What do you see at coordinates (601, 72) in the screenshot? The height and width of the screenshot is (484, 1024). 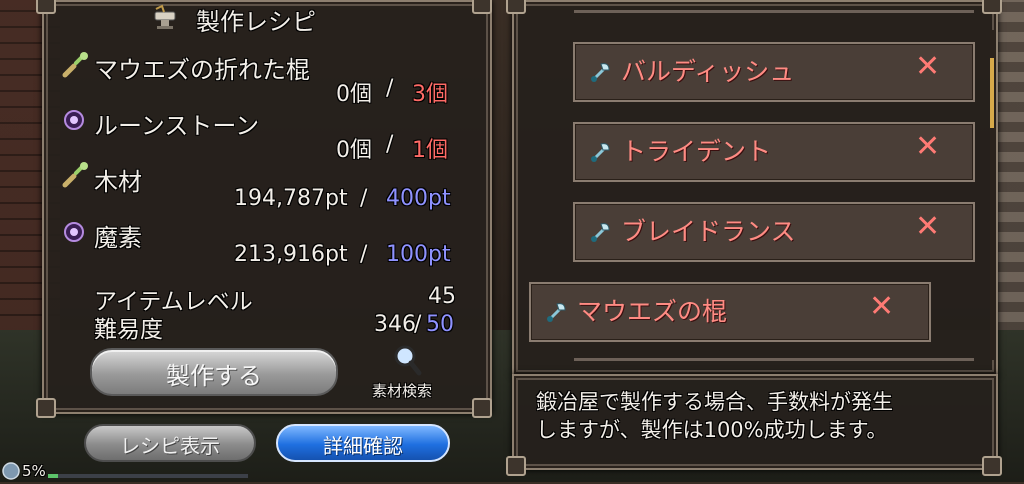 I see `halberd-icon` at bounding box center [601, 72].